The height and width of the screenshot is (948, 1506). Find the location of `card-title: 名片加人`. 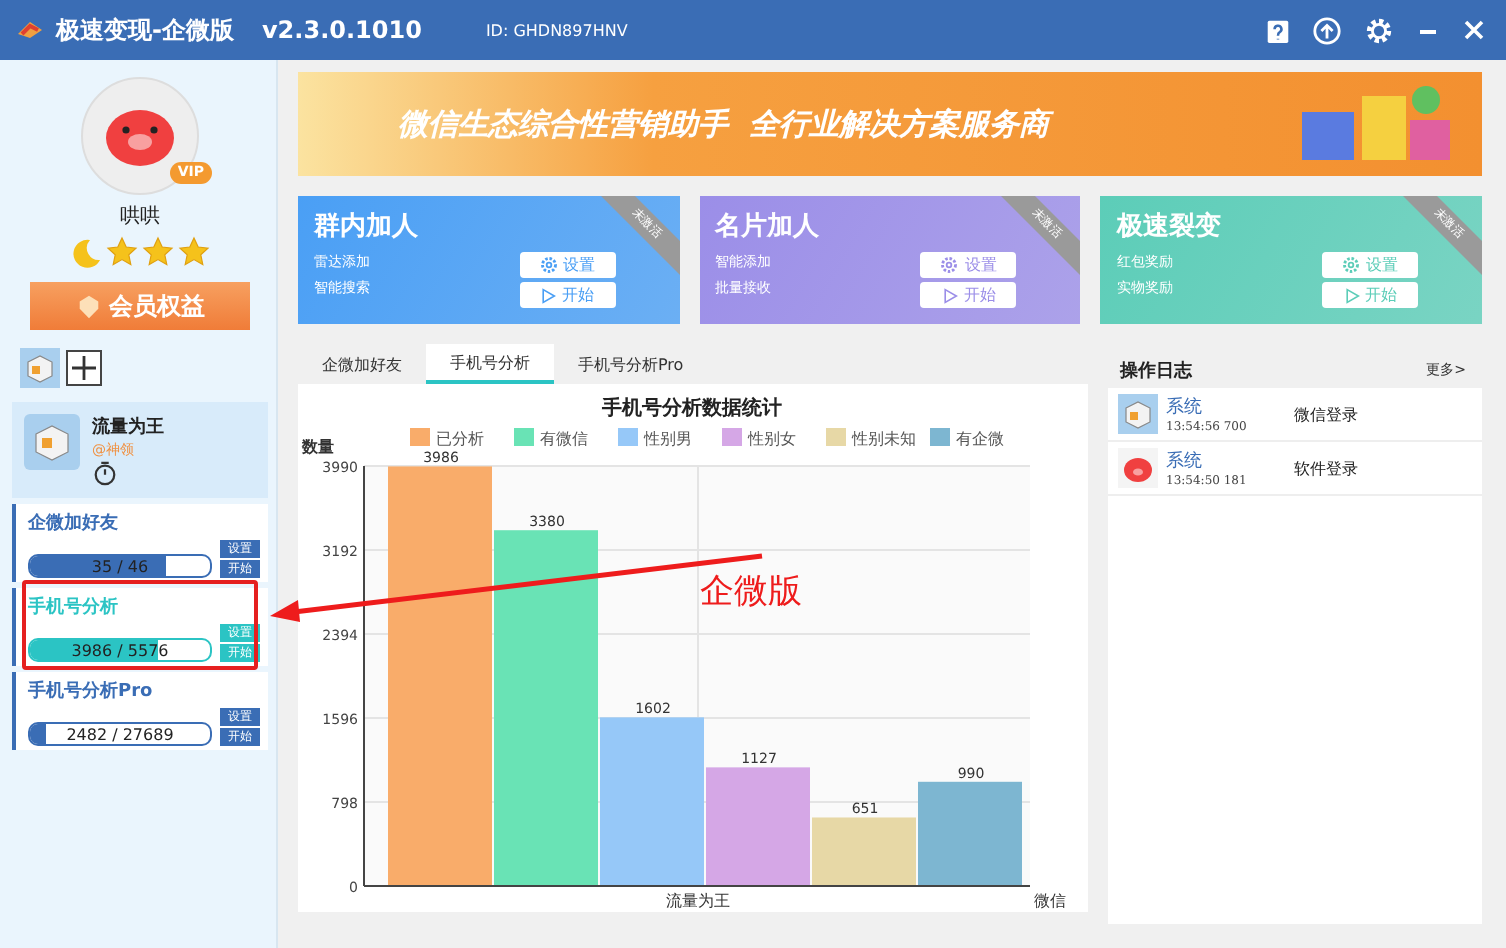

card-title: 名片加人 is located at coordinates (767, 227).